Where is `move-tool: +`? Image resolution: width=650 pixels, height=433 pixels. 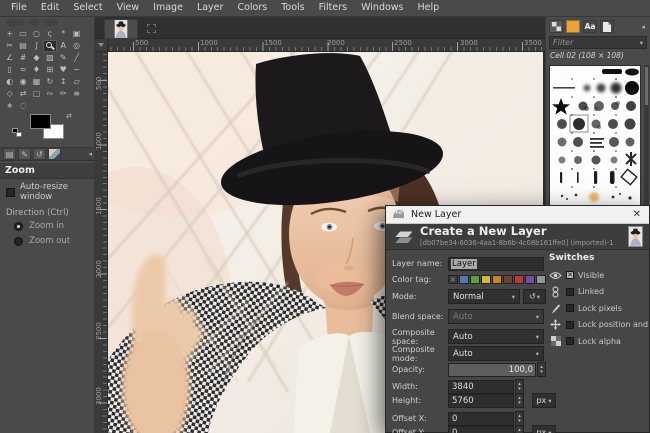
move-tool: + is located at coordinates (10, 34).